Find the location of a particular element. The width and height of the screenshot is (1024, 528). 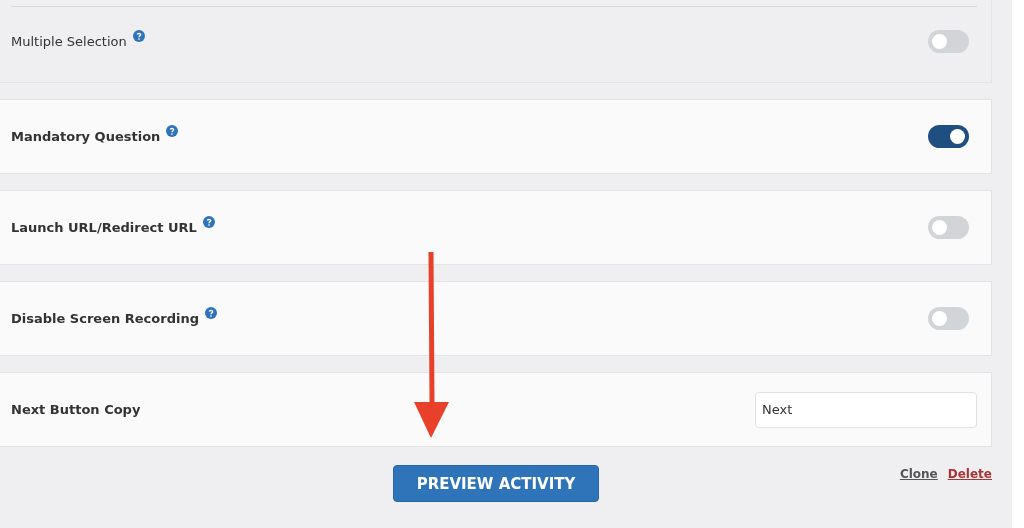

setting-label: Mandatory Question is located at coordinates (86, 136).